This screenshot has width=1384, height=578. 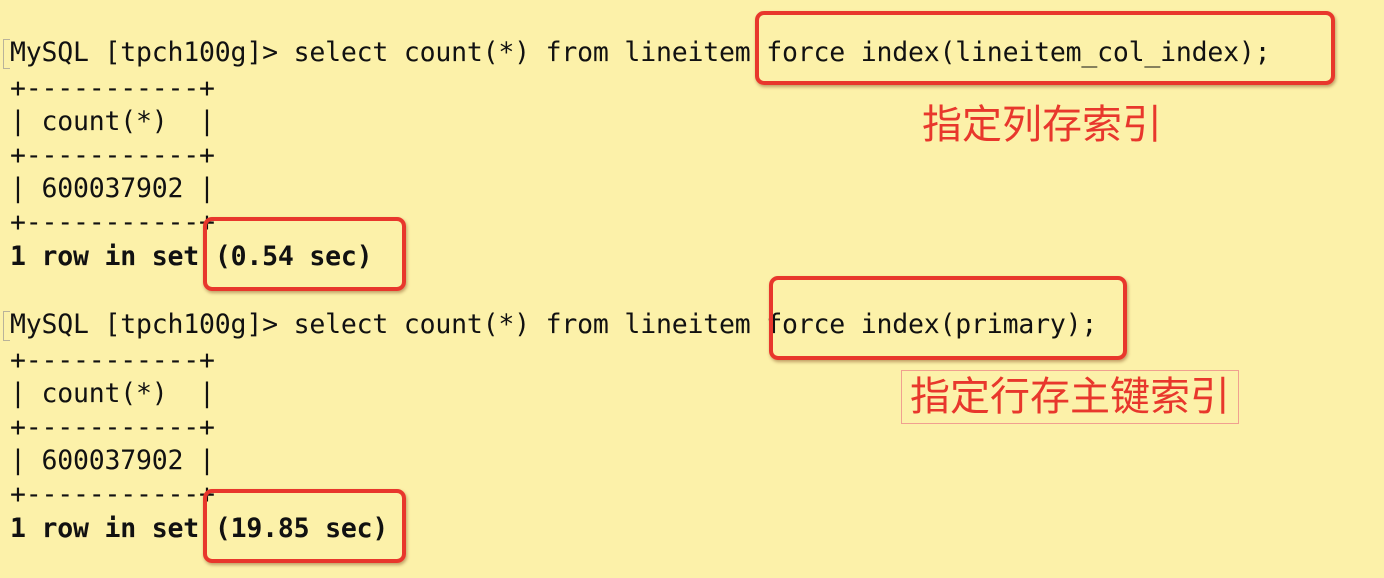 What do you see at coordinates (1042, 125) in the screenshot?
I see `annotation-label: 指定列存索引` at bounding box center [1042, 125].